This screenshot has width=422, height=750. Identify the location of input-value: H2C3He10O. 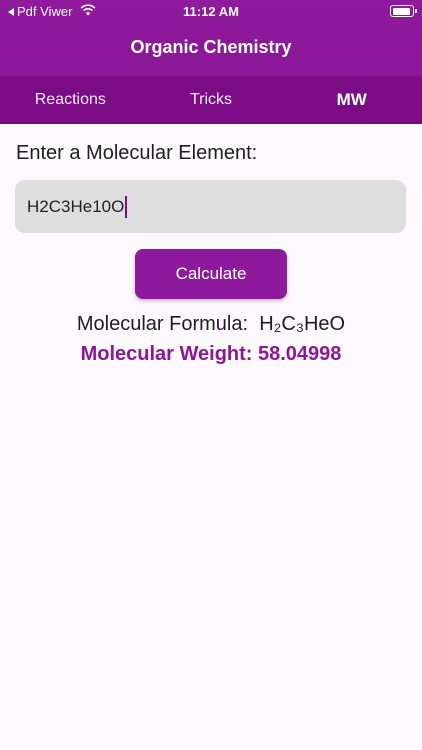
(76, 206).